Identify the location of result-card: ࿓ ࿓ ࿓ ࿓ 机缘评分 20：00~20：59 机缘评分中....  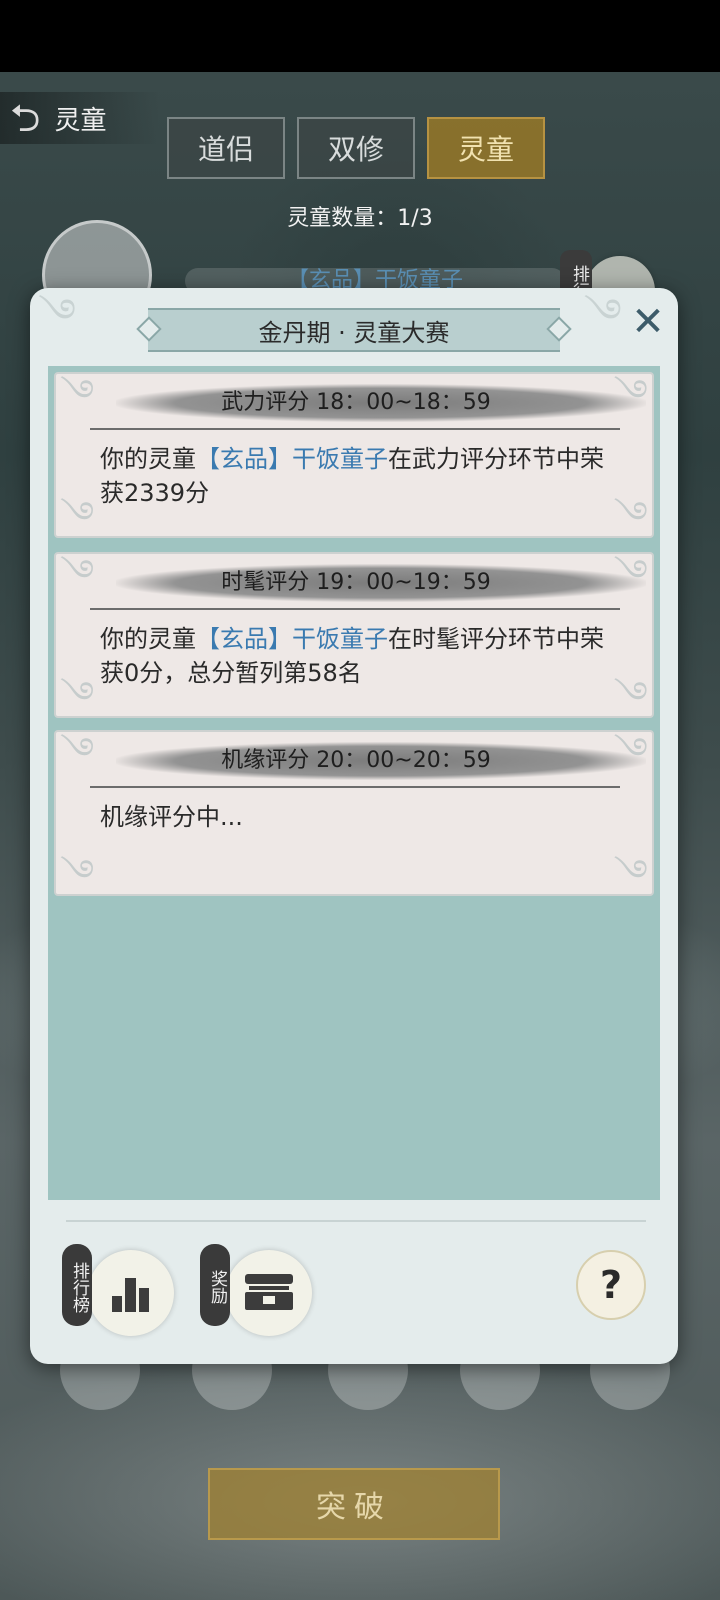
(354, 813).